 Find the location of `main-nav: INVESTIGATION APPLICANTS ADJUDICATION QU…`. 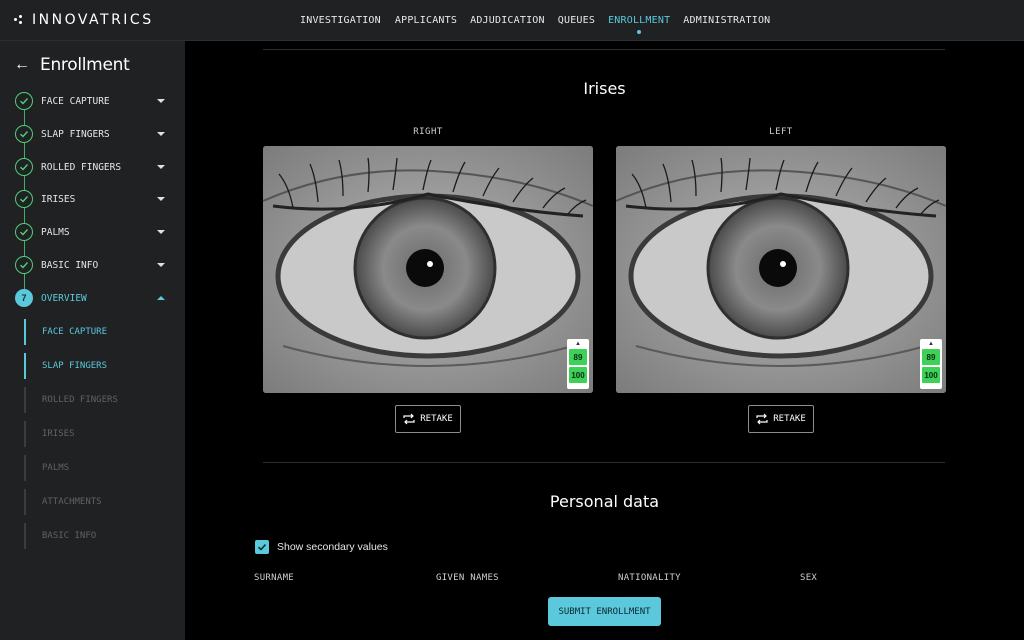

main-nav: INVESTIGATION APPLICANTS ADJUDICATION QU… is located at coordinates (542, 24).